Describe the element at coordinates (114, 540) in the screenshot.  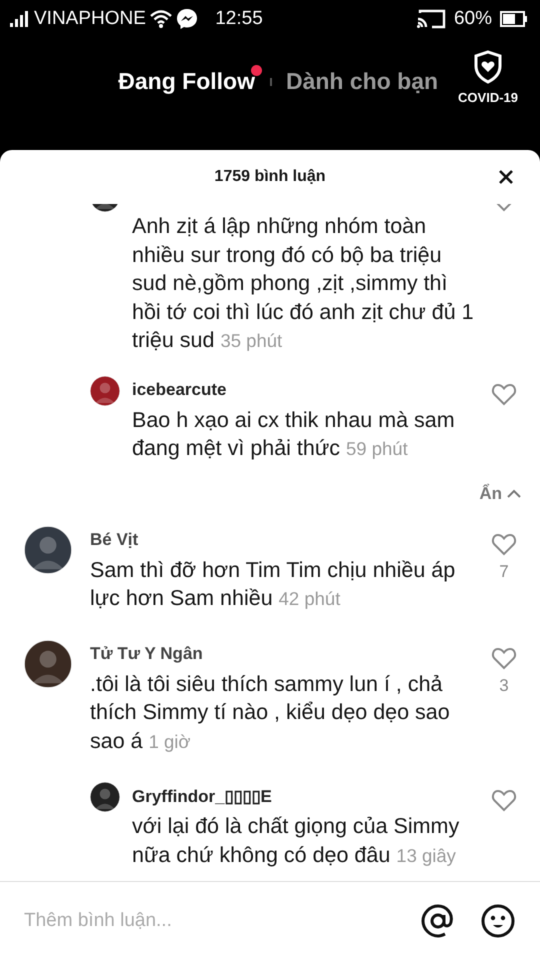
I see `username: Bé Vịt` at that location.